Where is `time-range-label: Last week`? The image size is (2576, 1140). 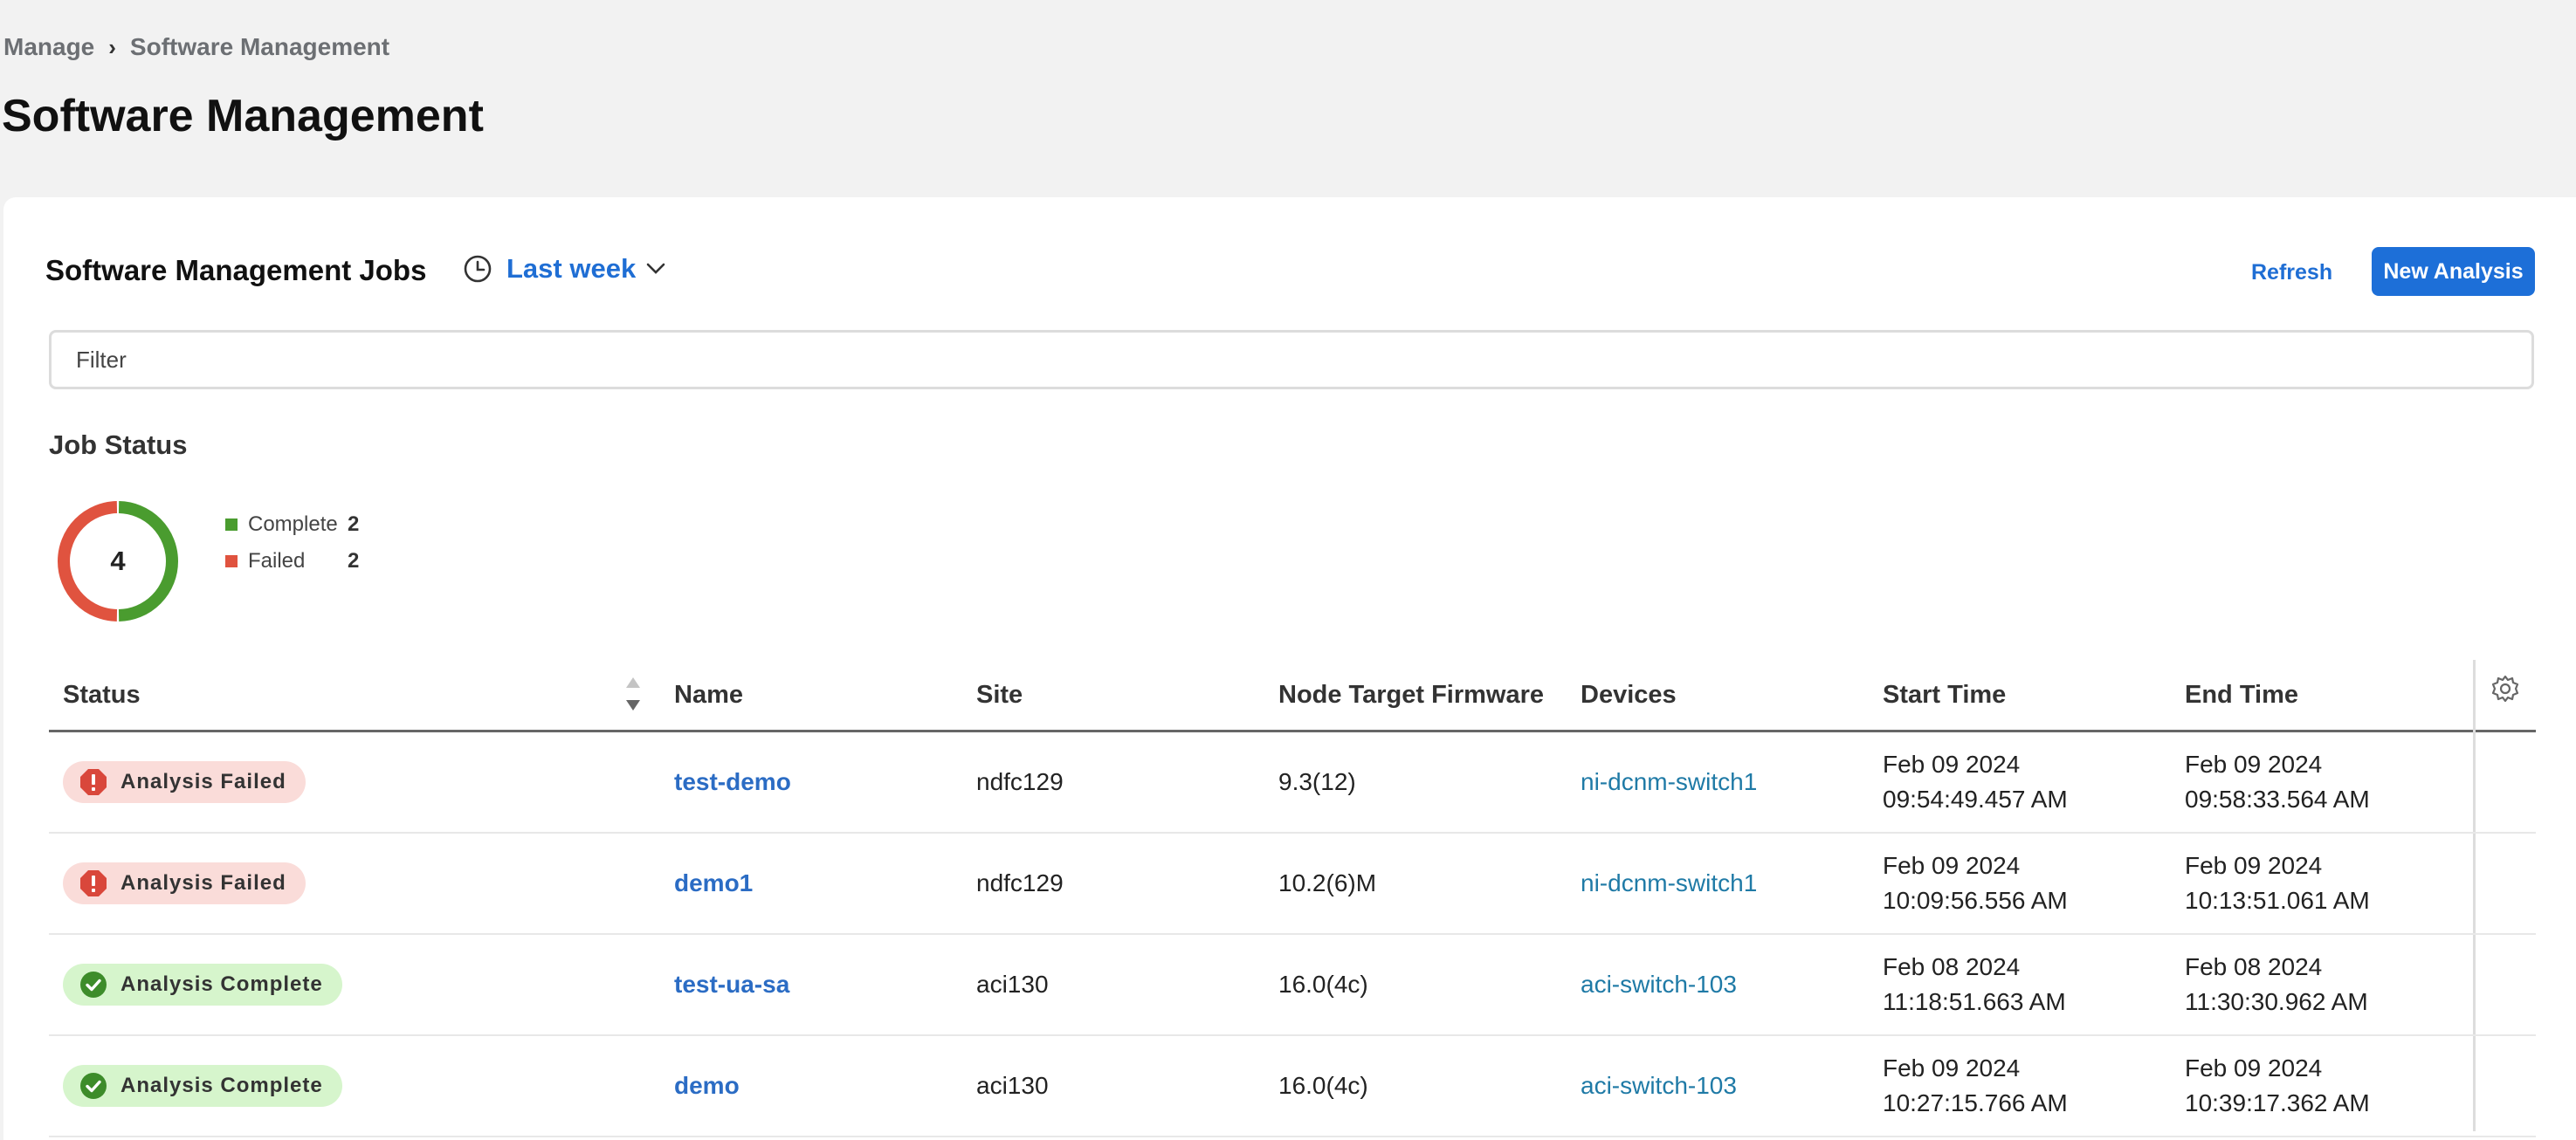
time-range-label: Last week is located at coordinates (571, 268).